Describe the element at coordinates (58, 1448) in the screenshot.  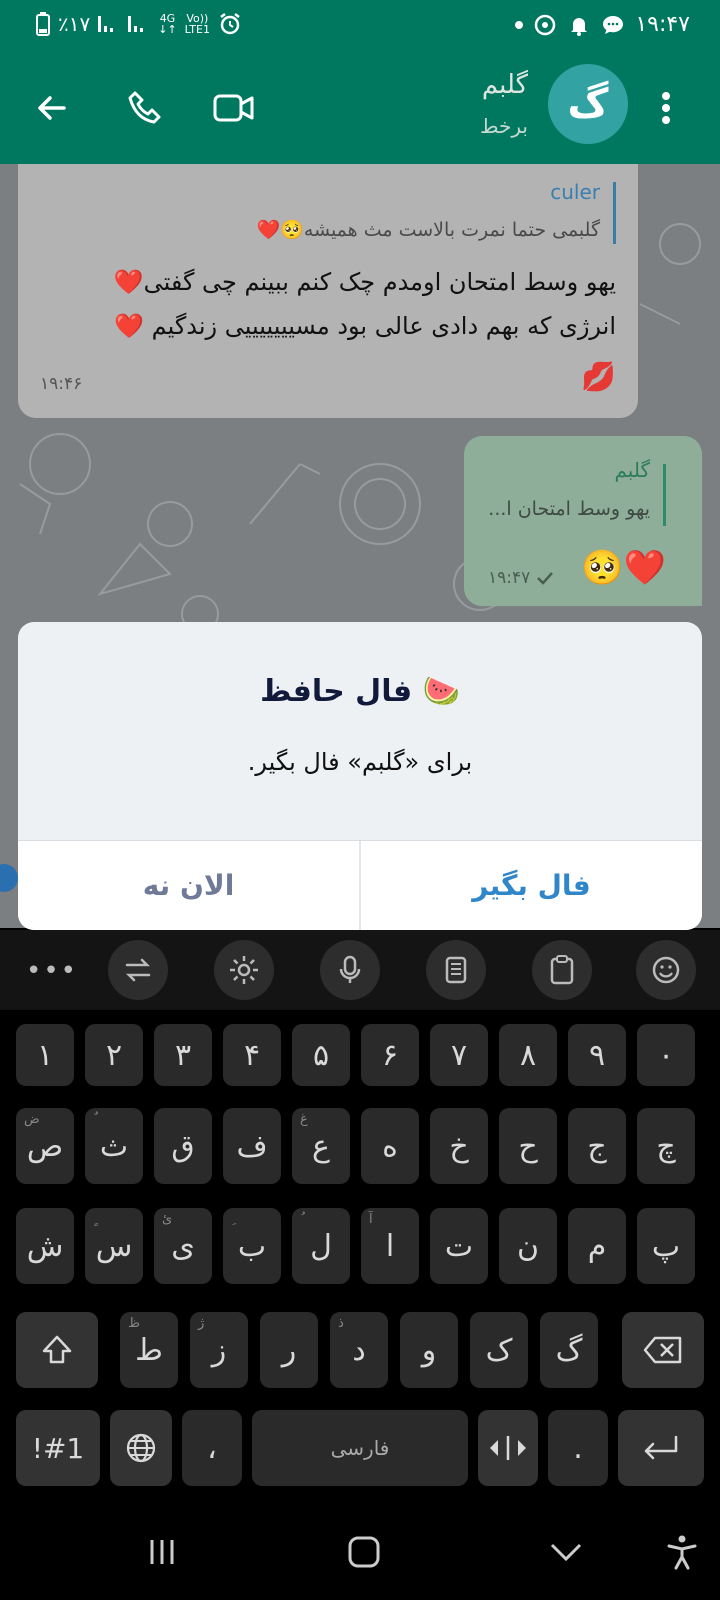
I see `symbols-key: !#1` at that location.